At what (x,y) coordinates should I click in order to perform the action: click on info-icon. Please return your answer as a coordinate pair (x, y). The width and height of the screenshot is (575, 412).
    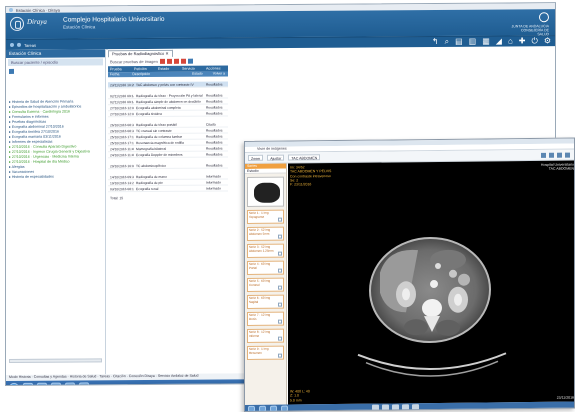
    Looking at the image, I should click on (190, 61).